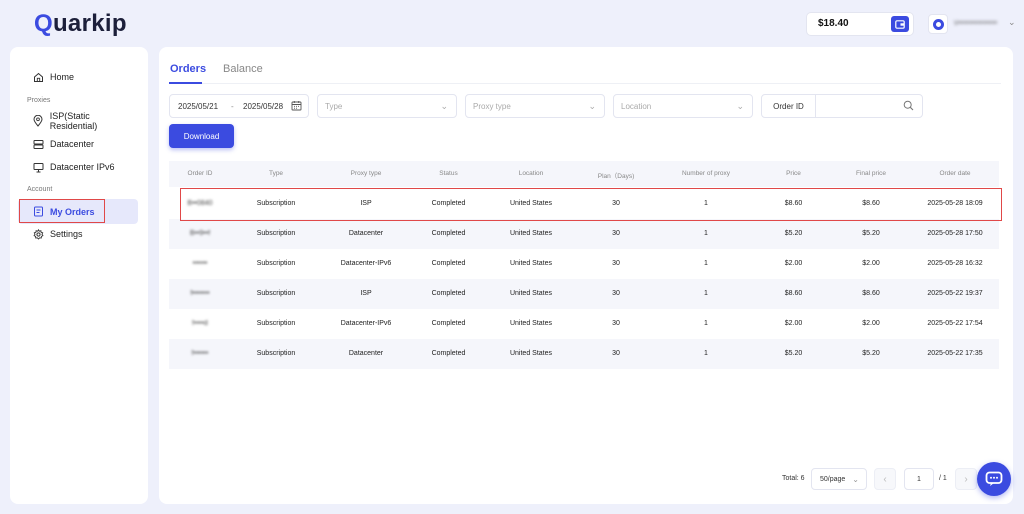 The height and width of the screenshot is (514, 1024). I want to click on chat-support-button, so click(994, 479).